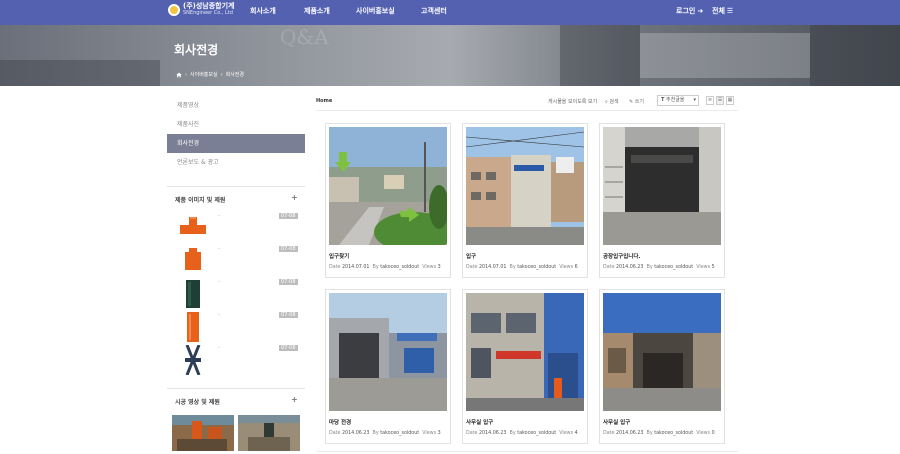  Describe the element at coordinates (236, 162) in the screenshot. I see `sidebar-item-press: 언론보도 & 광고` at that location.